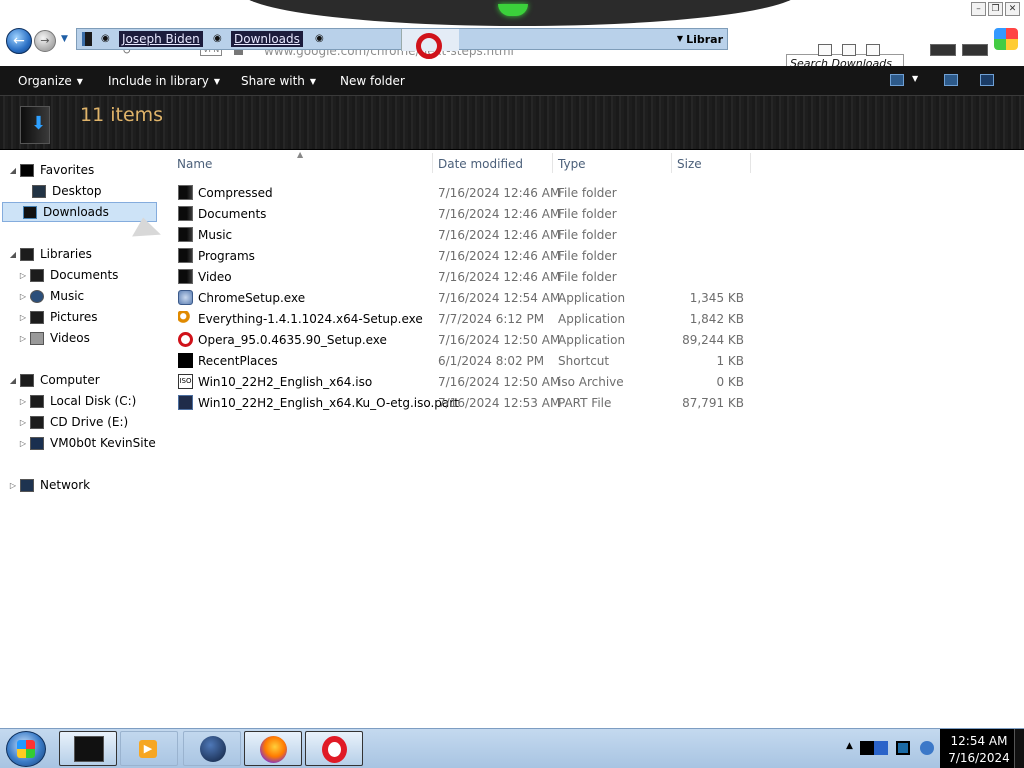 Image resolution: width=1024 pixels, height=768 pixels. Describe the element at coordinates (978, 9) in the screenshot. I see `minimize-button: –` at that location.